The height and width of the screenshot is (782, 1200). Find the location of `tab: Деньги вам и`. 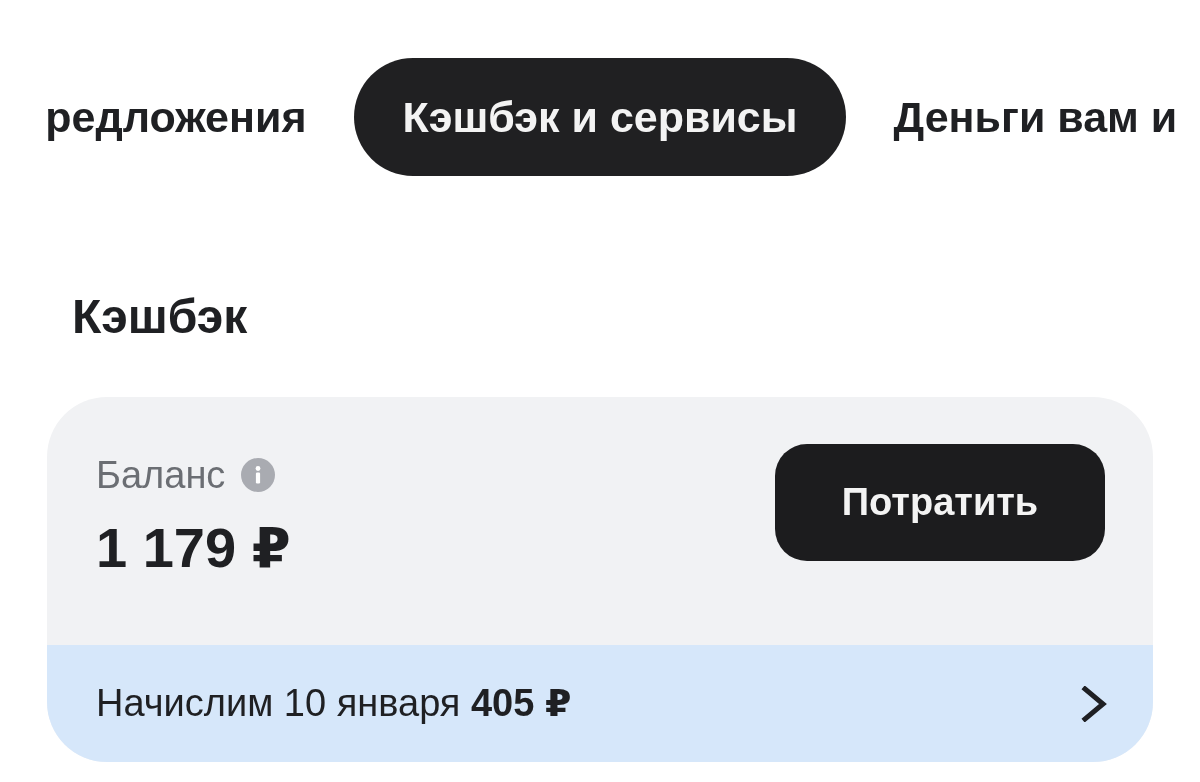

tab: Деньги вам и is located at coordinates (1011, 117).